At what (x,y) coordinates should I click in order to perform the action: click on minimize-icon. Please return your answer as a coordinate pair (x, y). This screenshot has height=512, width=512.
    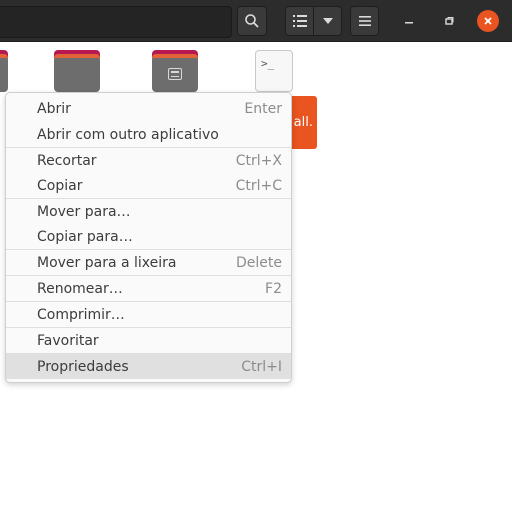
    Looking at the image, I should click on (409, 23).